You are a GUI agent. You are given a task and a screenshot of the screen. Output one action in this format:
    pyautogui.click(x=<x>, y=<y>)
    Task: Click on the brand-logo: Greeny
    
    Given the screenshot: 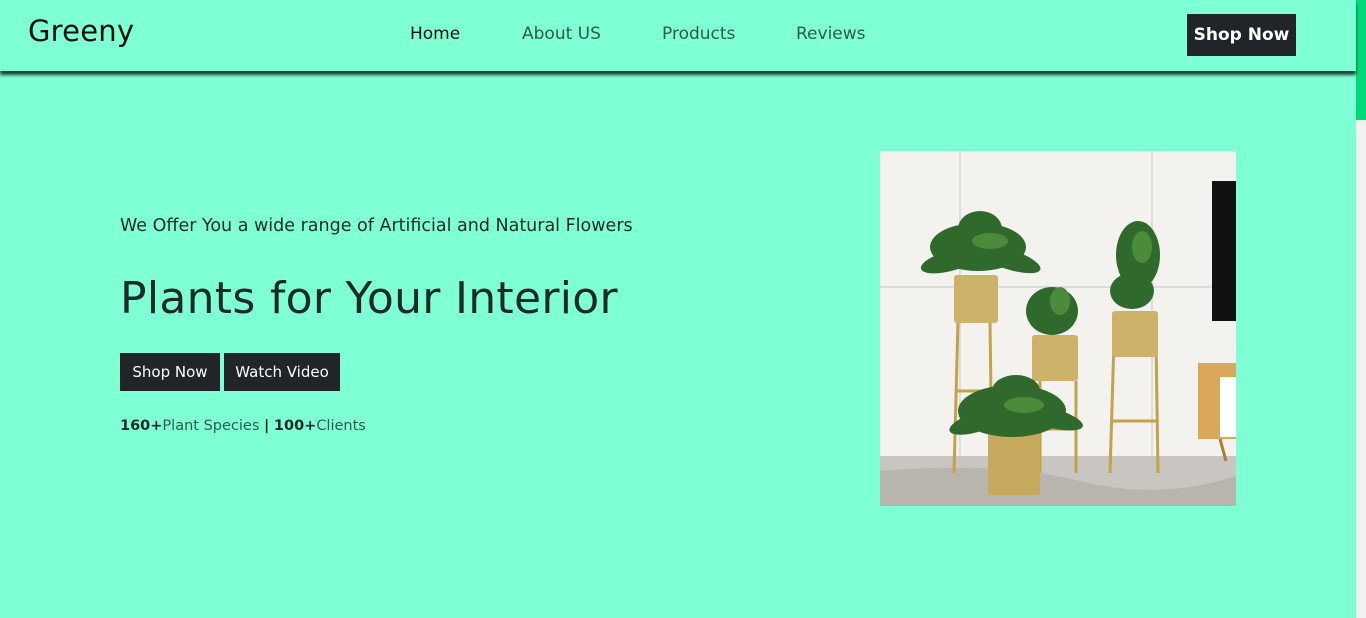 What is the action you would take?
    pyautogui.click(x=81, y=31)
    